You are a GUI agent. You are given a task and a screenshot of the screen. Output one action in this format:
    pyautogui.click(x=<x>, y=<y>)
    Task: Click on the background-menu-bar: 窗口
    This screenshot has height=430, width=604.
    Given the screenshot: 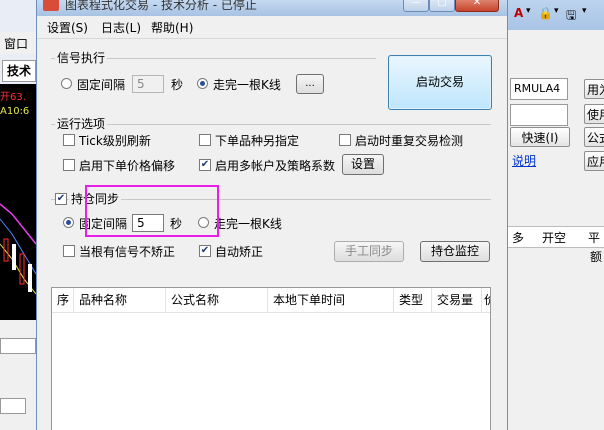 What is the action you would take?
    pyautogui.click(x=18, y=43)
    